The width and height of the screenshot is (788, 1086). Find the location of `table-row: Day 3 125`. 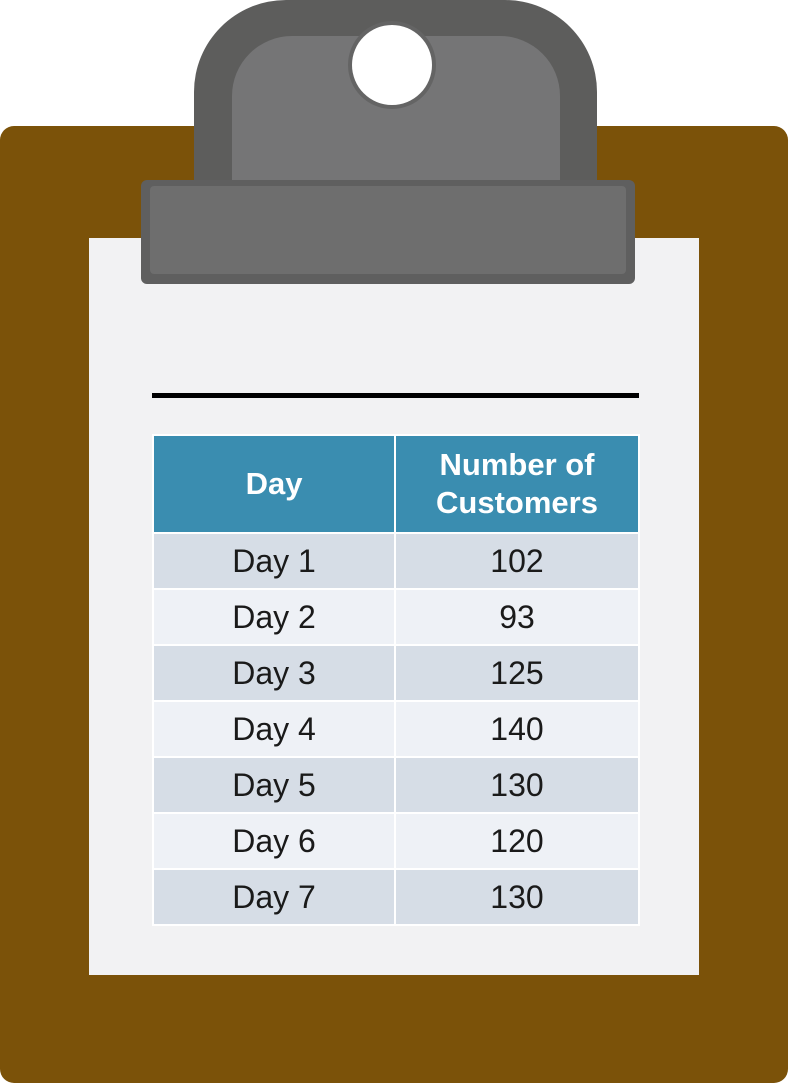

table-row: Day 3 125 is located at coordinates (396, 673).